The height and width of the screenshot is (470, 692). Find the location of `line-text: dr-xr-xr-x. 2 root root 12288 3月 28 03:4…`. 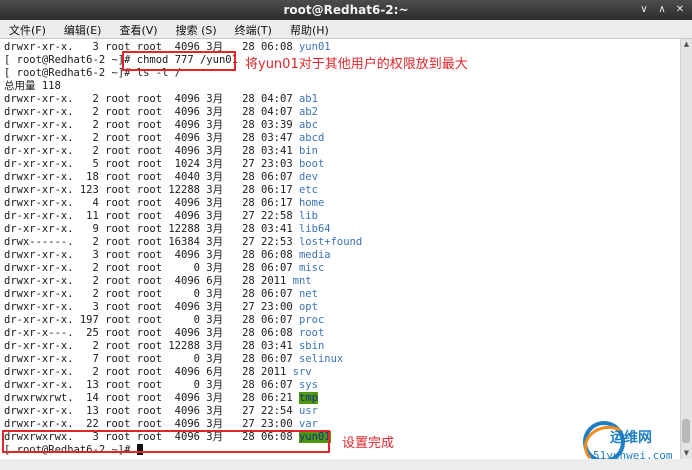

line-text: dr-xr-xr-x. 2 root root 12288 3月 28 03:4… is located at coordinates (151, 346).